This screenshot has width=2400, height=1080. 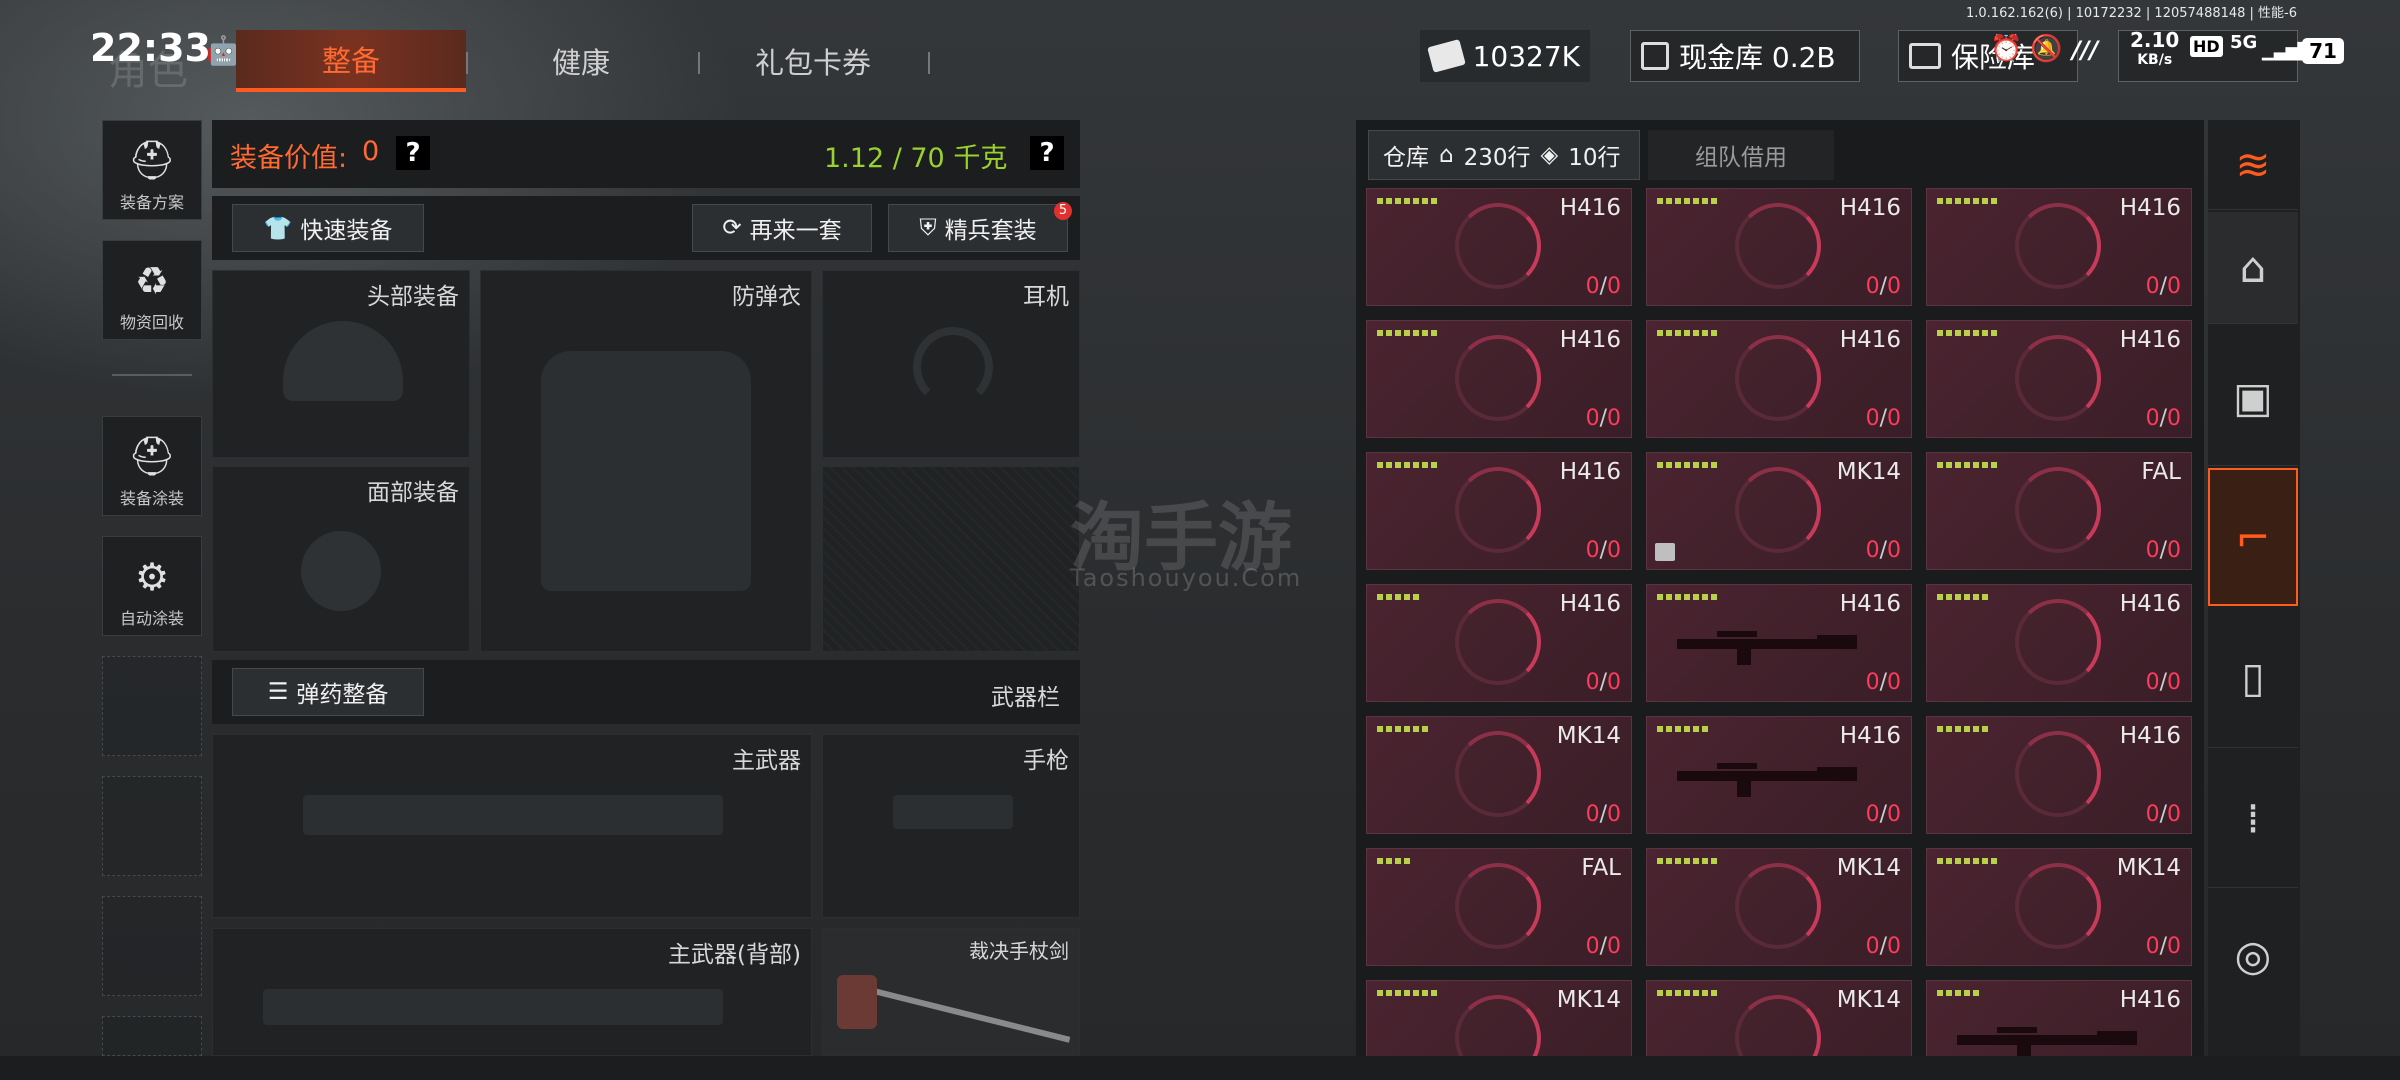 What do you see at coordinates (1526, 56) in the screenshot?
I see `money-value: 10327K` at bounding box center [1526, 56].